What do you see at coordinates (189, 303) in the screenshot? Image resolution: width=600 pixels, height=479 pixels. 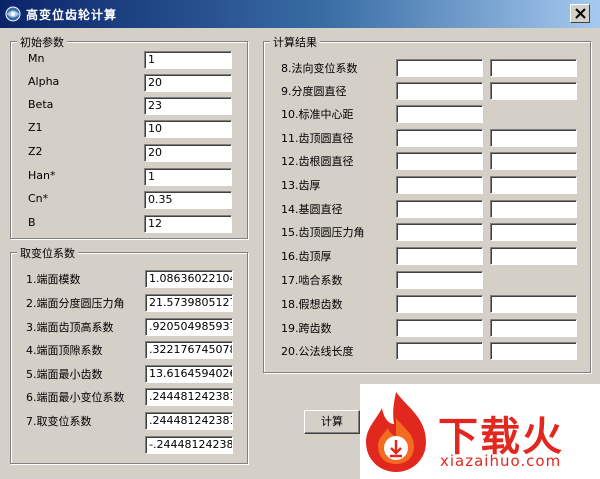 I see `coef-value-2: 21.5739805127` at bounding box center [189, 303].